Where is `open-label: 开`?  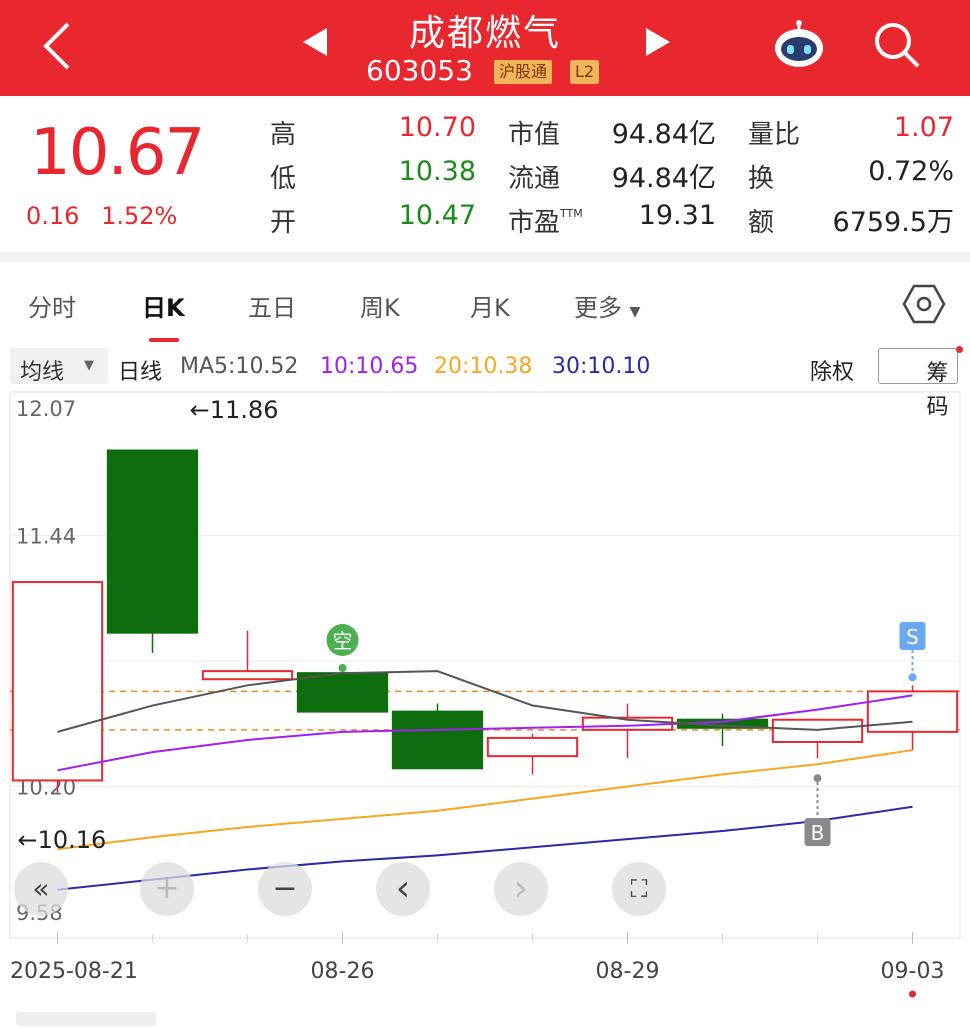 open-label: 开 is located at coordinates (283, 223).